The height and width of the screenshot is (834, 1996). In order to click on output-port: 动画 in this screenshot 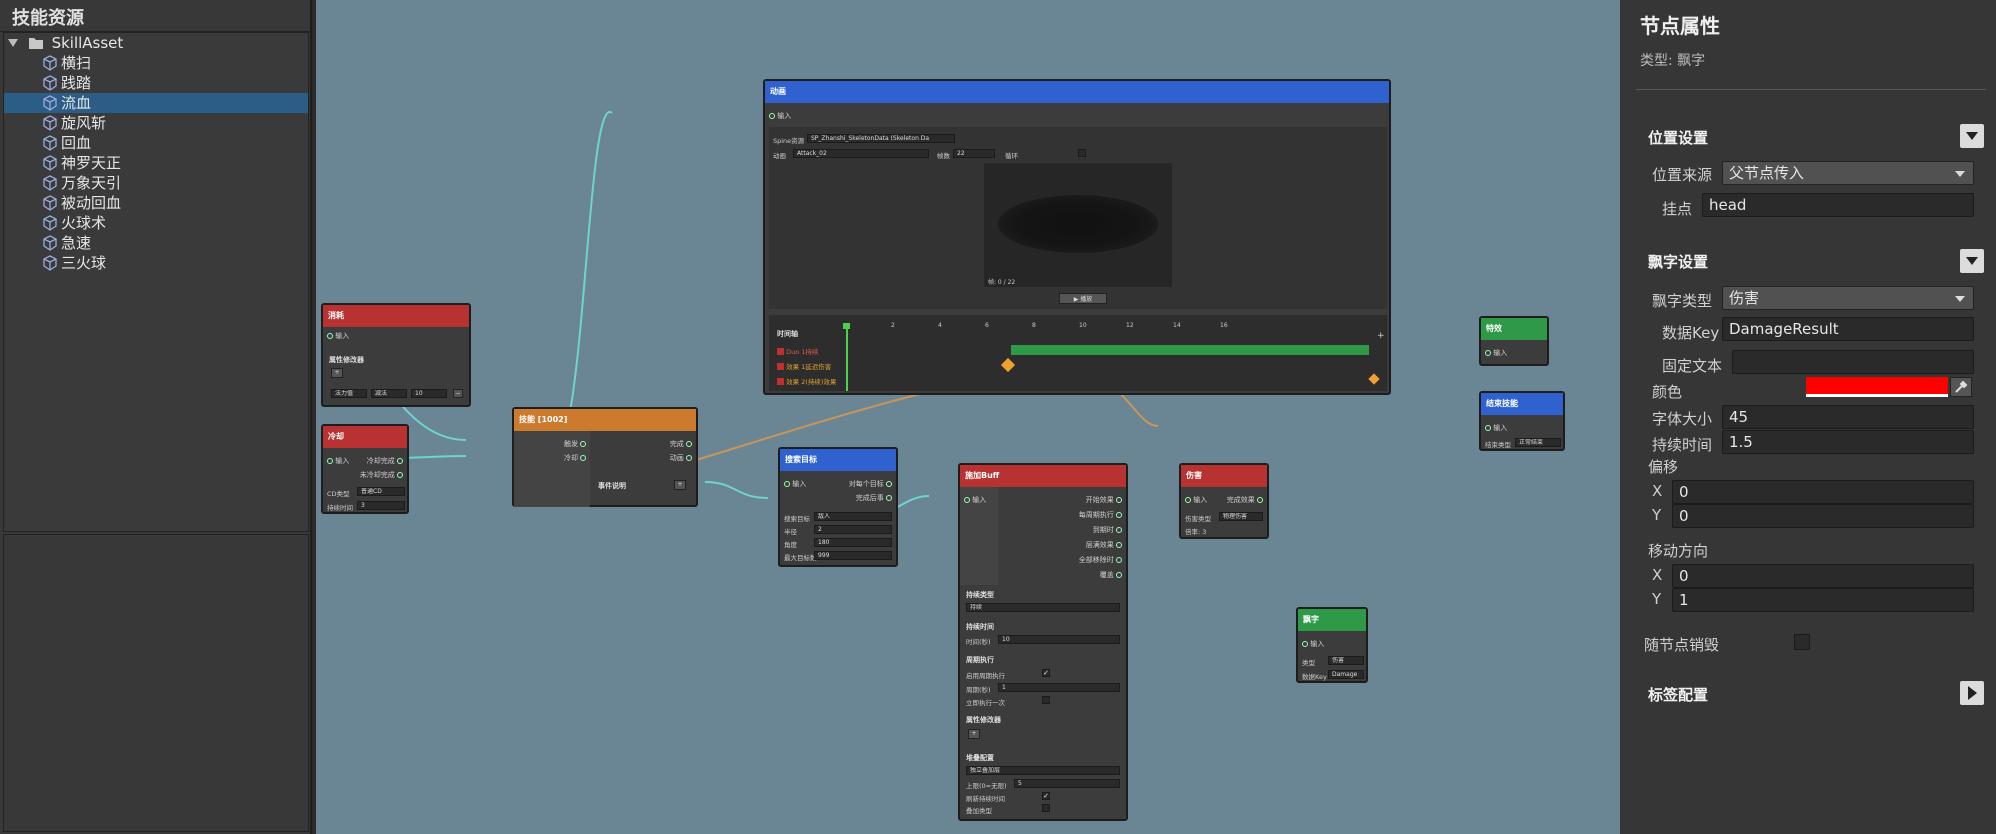, I will do `click(681, 458)`.